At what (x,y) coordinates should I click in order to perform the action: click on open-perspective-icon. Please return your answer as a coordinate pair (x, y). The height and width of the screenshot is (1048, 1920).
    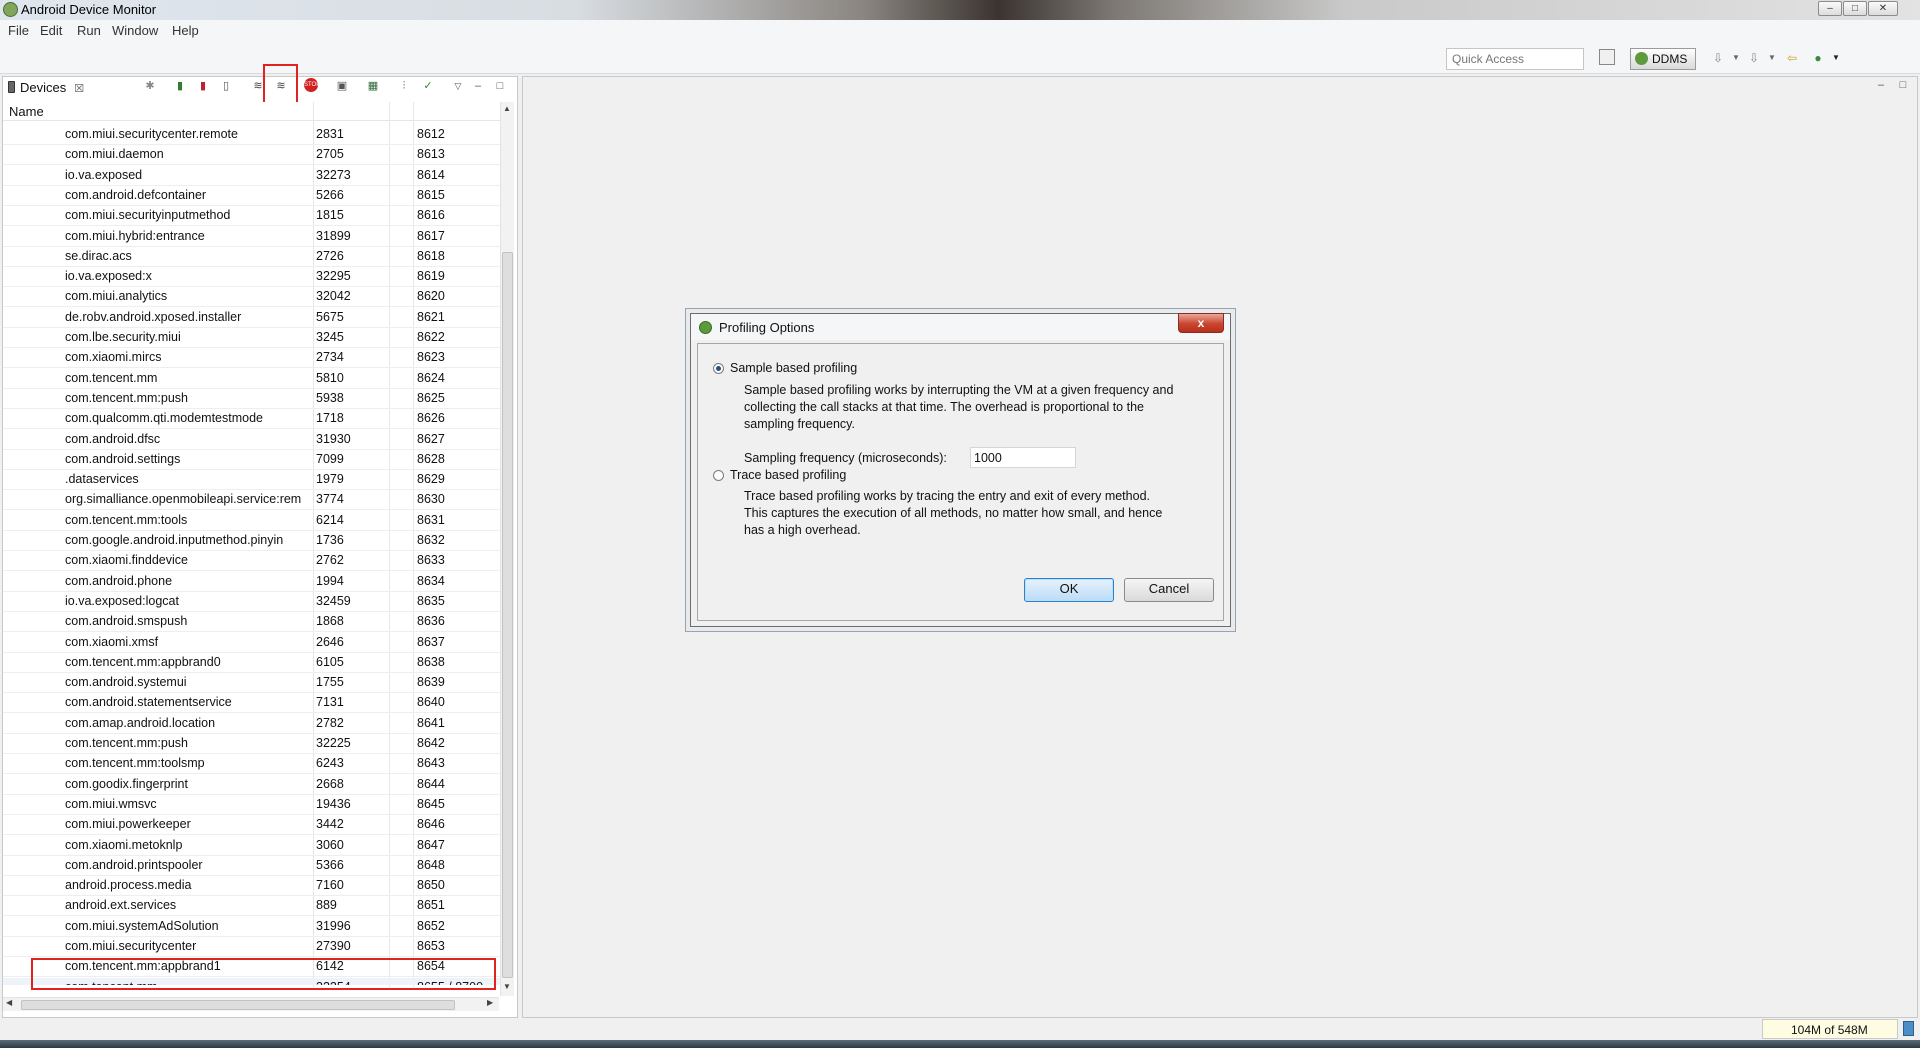
    Looking at the image, I should click on (1607, 57).